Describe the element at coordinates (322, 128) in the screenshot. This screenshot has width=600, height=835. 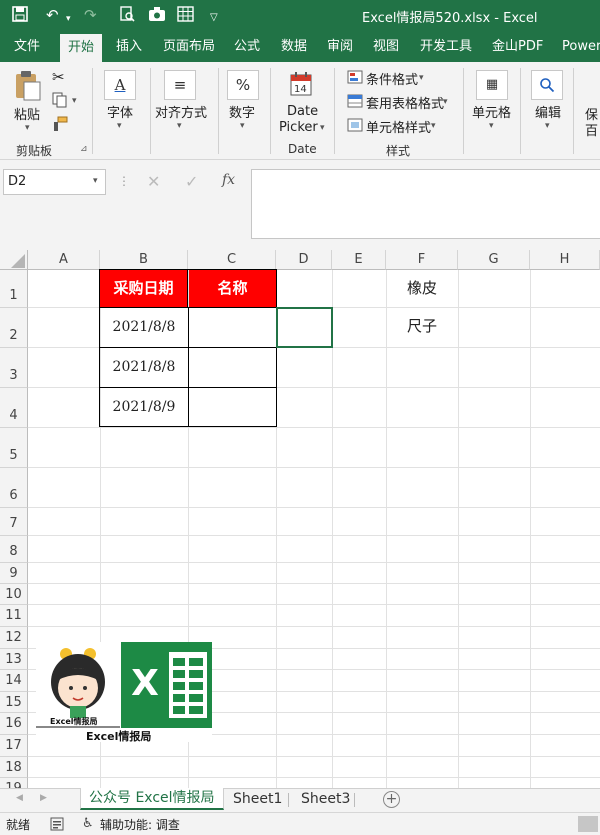
I see `date-picker-dropdown-icon: ▾` at that location.